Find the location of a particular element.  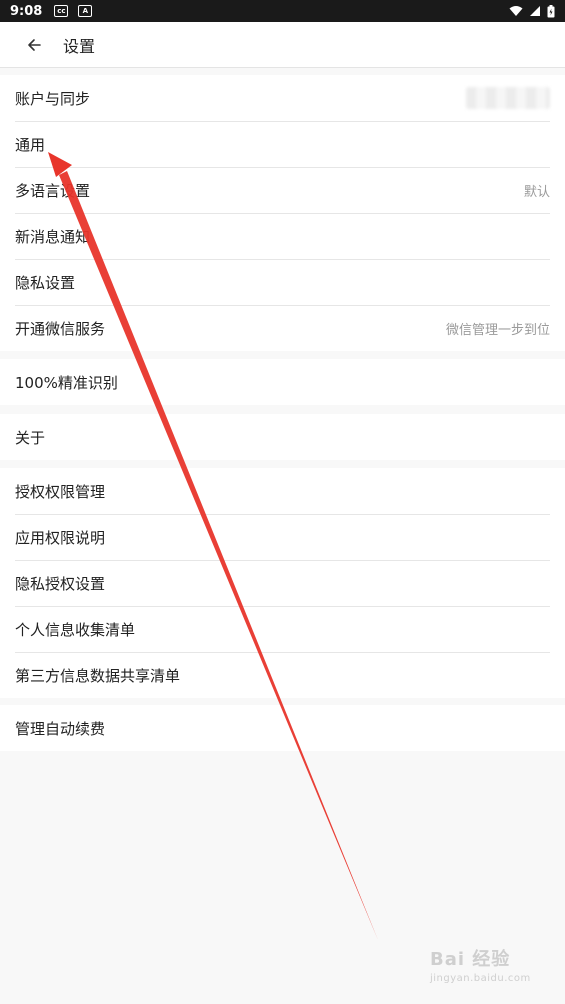

font-icon: A is located at coordinates (85, 11).